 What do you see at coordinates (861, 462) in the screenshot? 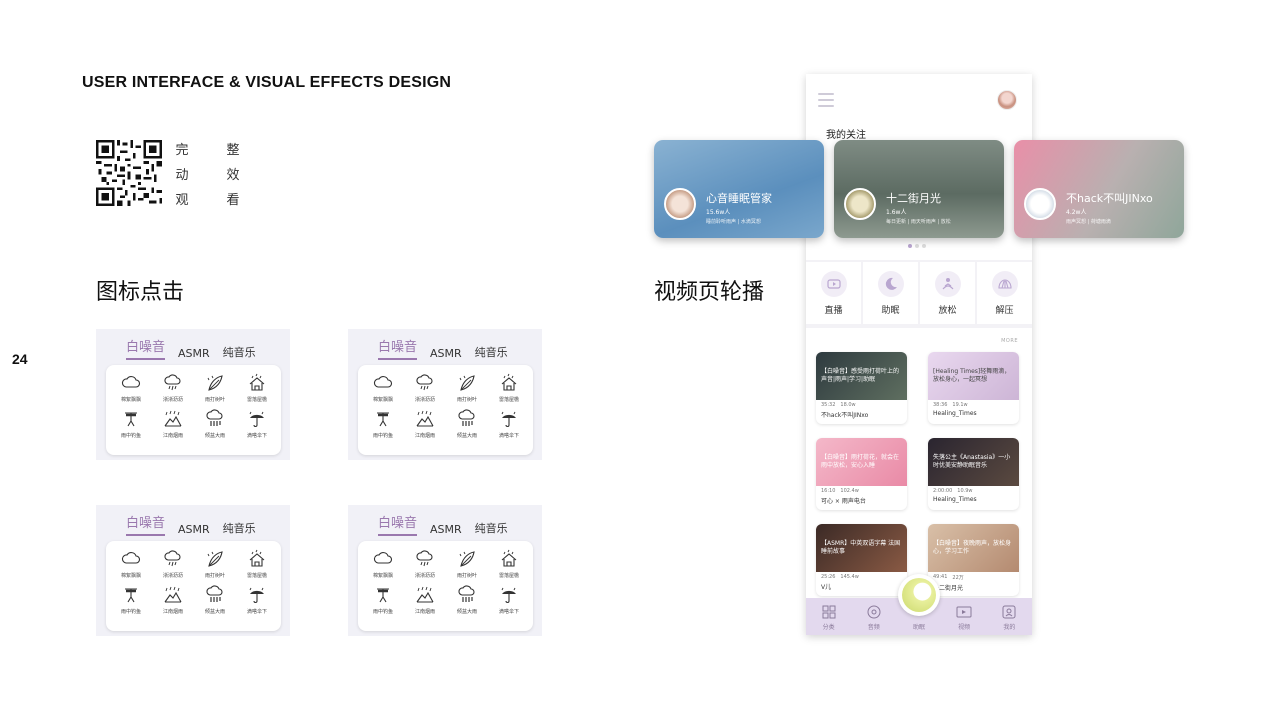
I see `video-thumbnail: 【白噪音】雨打荷花，就会在雨中放松，安心入睡` at bounding box center [861, 462].